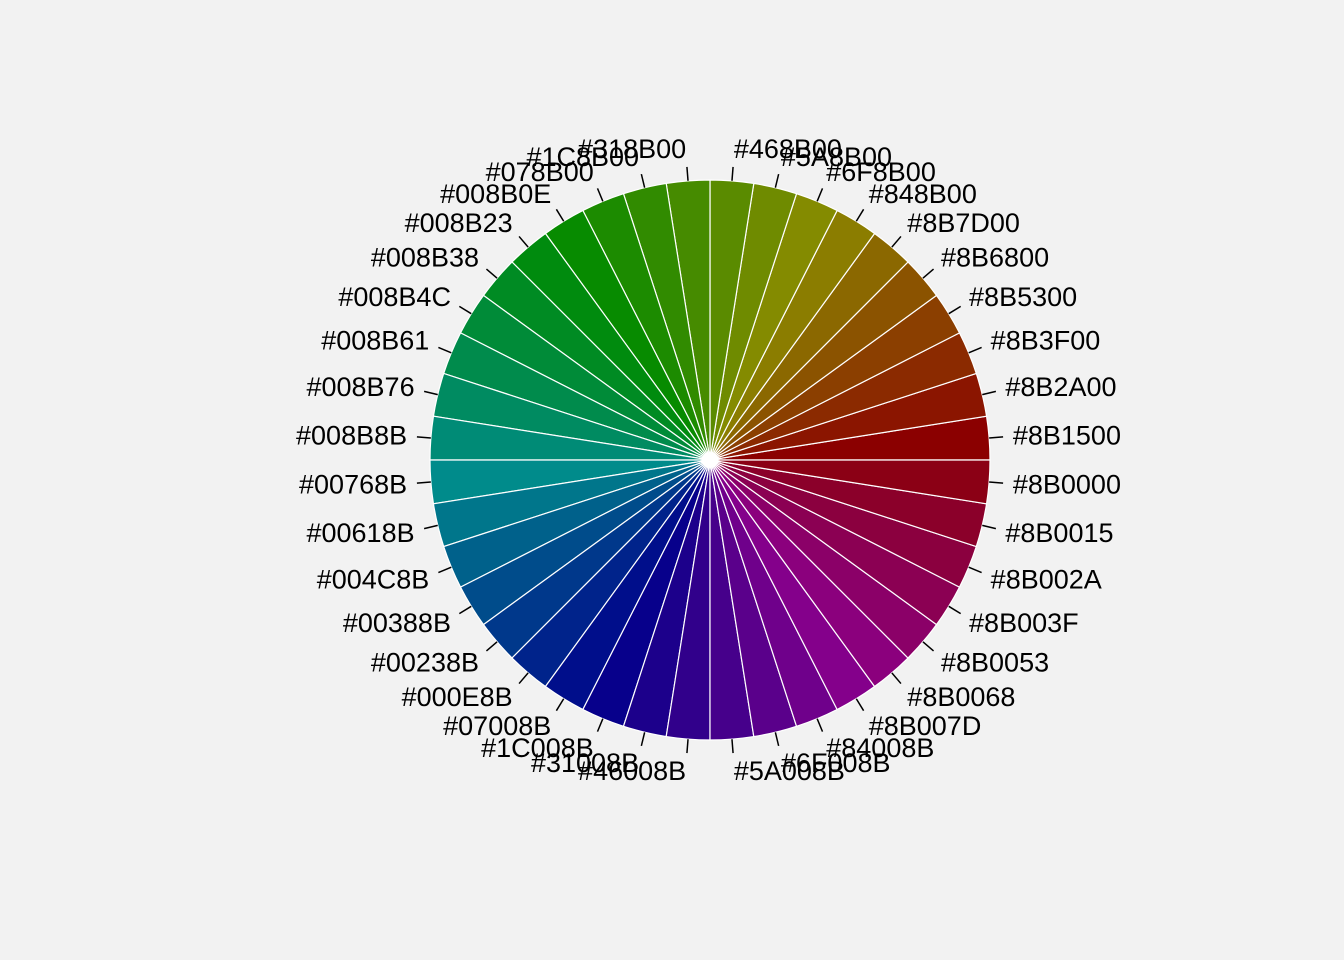 Image resolution: width=1344 pixels, height=960 pixels. I want to click on slice-label: #8B6800, so click(995, 257).